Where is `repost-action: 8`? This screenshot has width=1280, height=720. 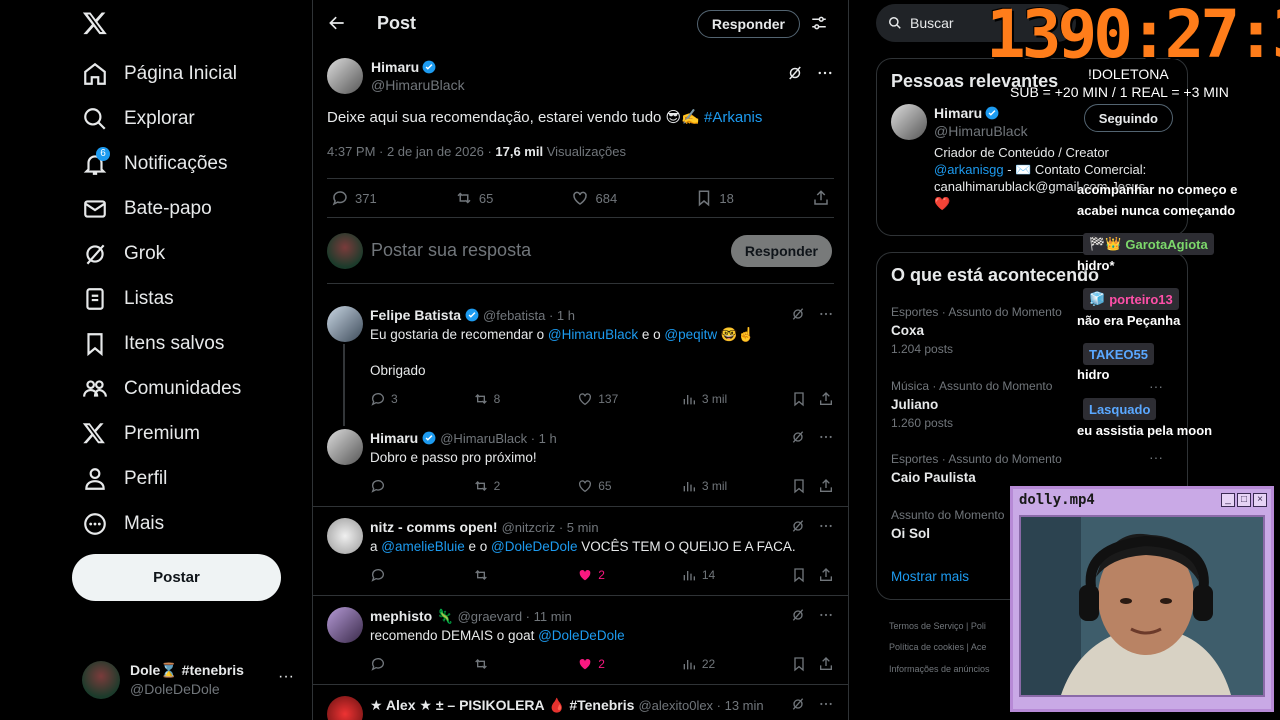 repost-action: 8 is located at coordinates (525, 399).